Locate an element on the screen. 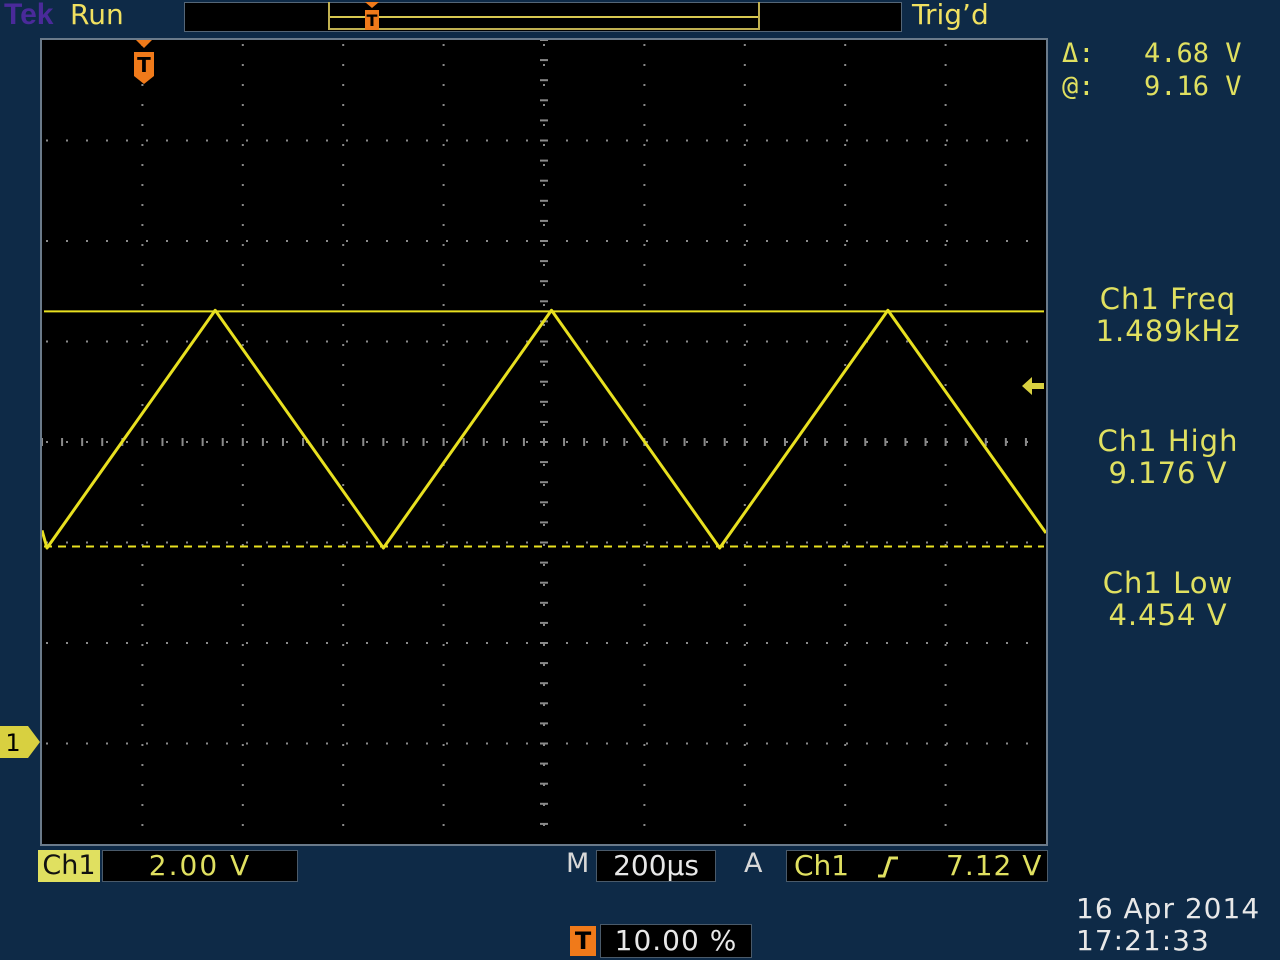 The width and height of the screenshot is (1280, 960). trigger-position-icon: T is located at coordinates (144, 63).